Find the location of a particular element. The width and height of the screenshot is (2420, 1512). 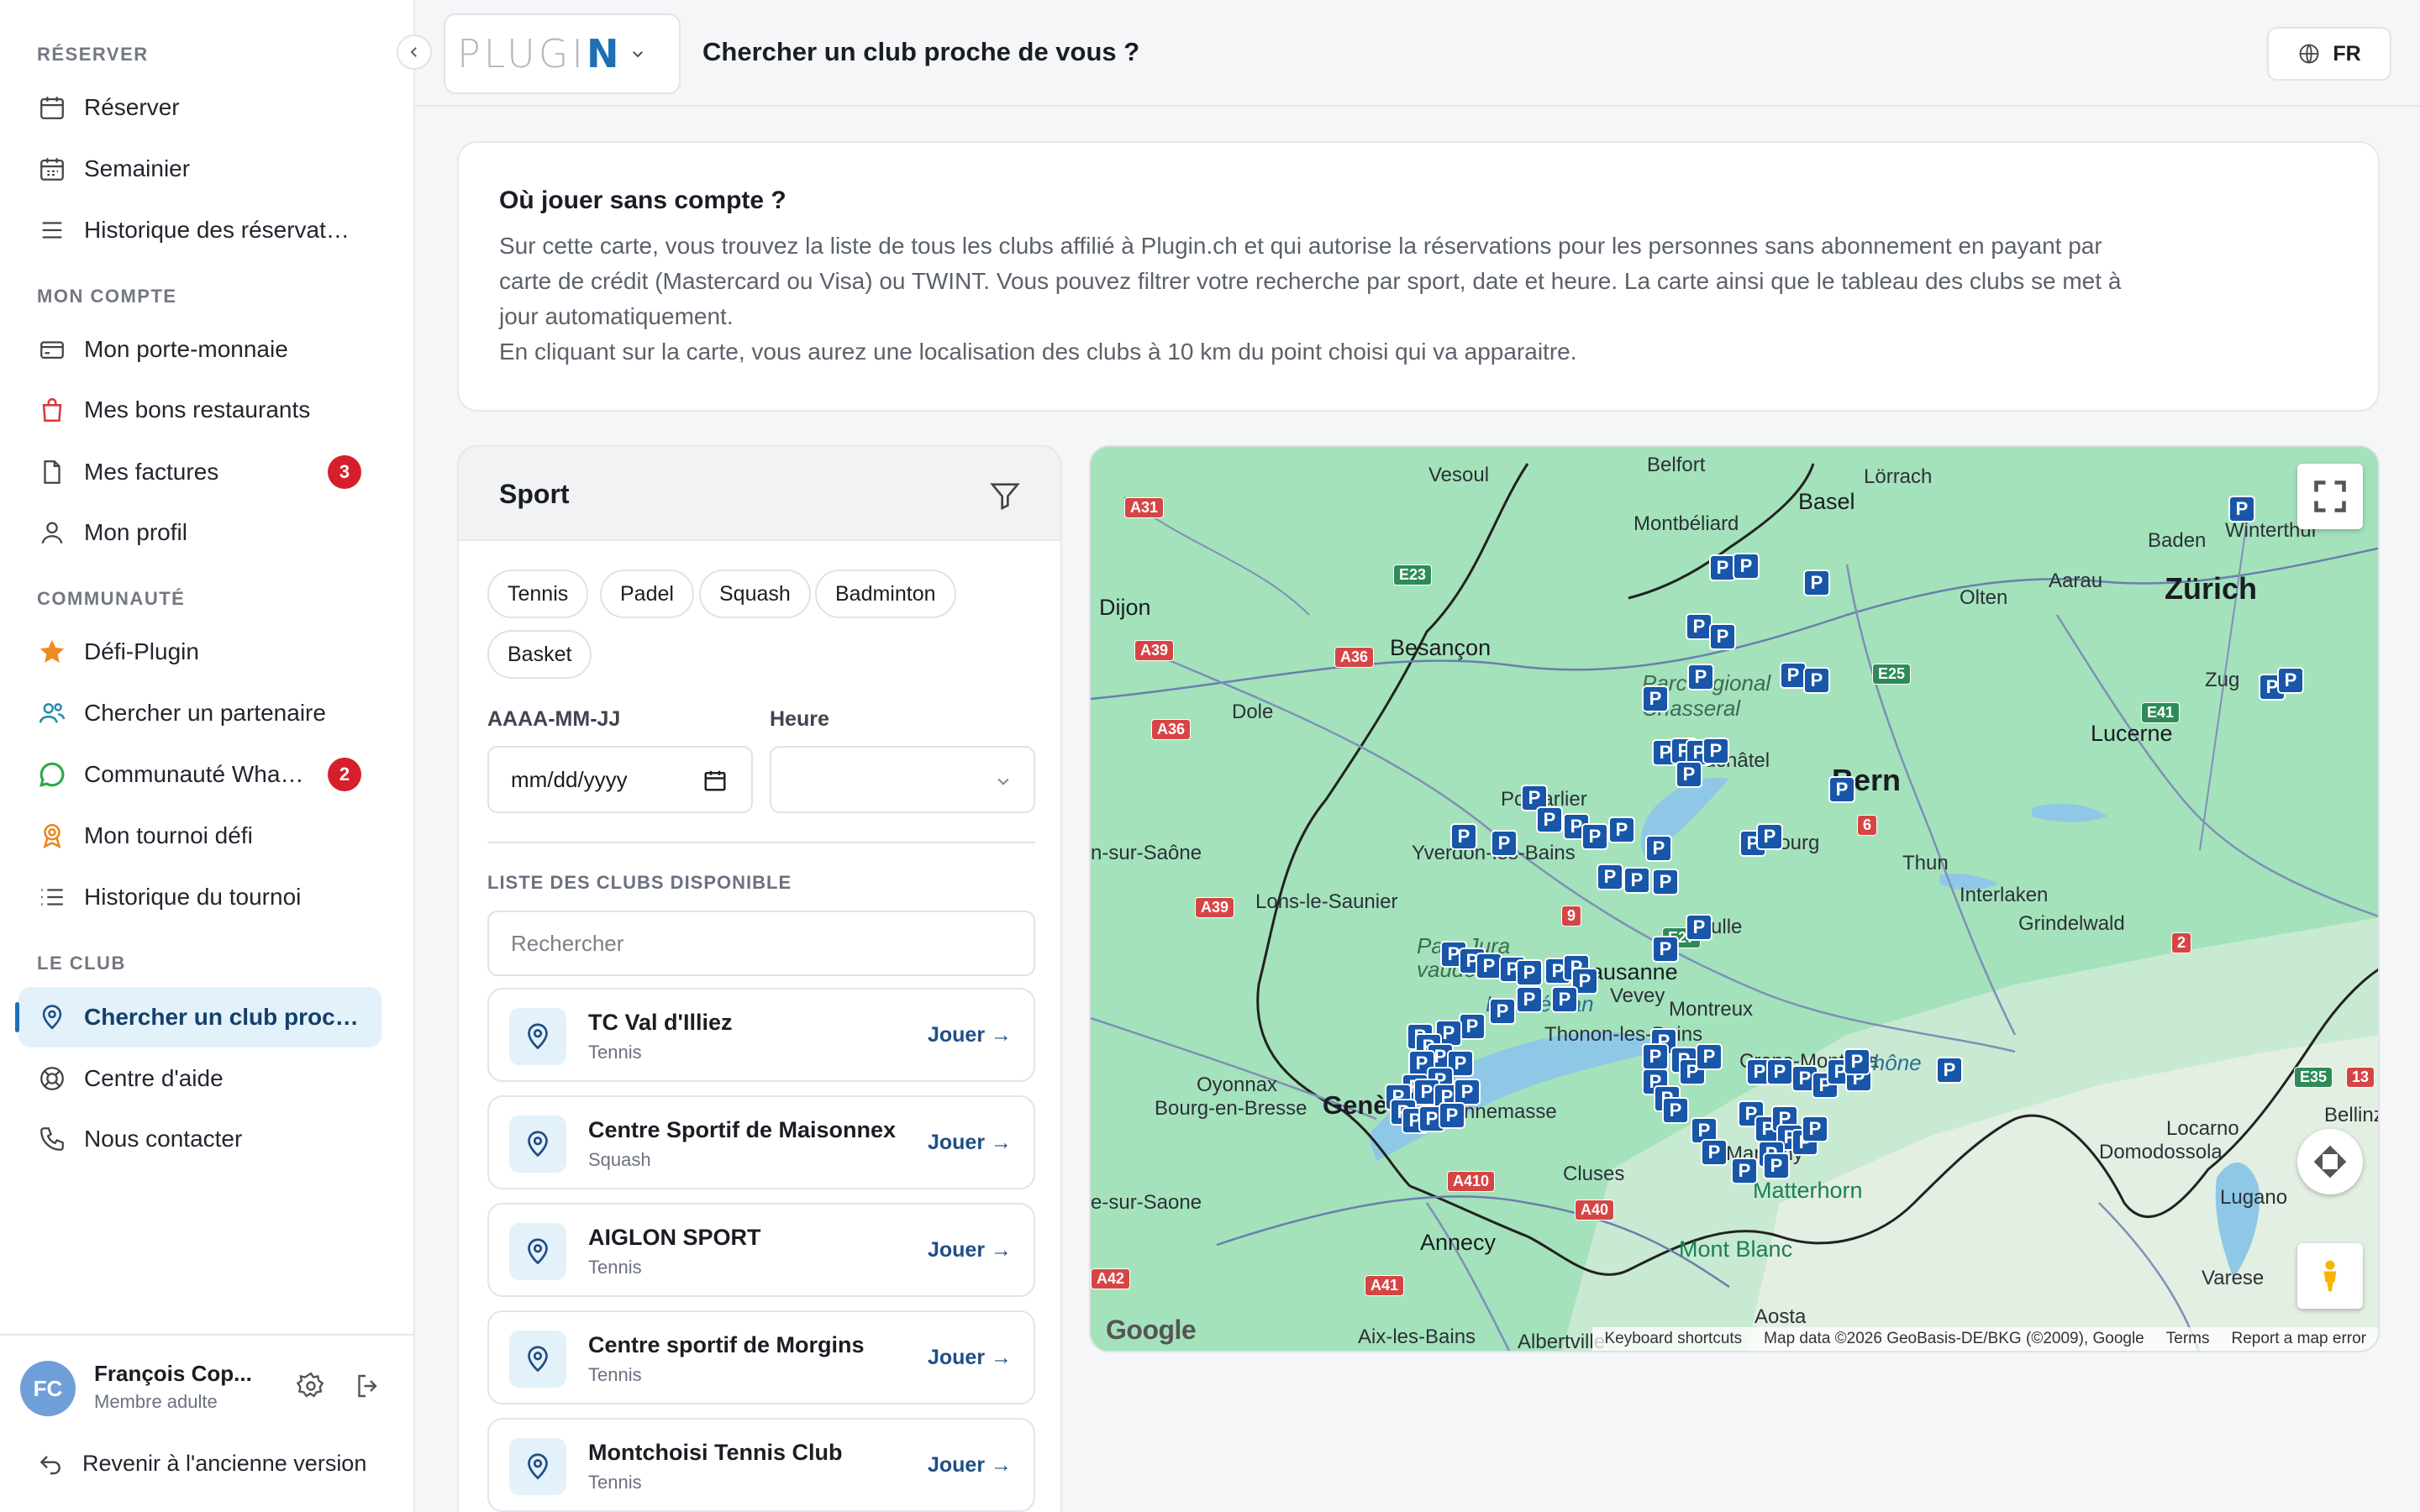

logo-dropdown-button: PLUGIN is located at coordinates (562, 53).